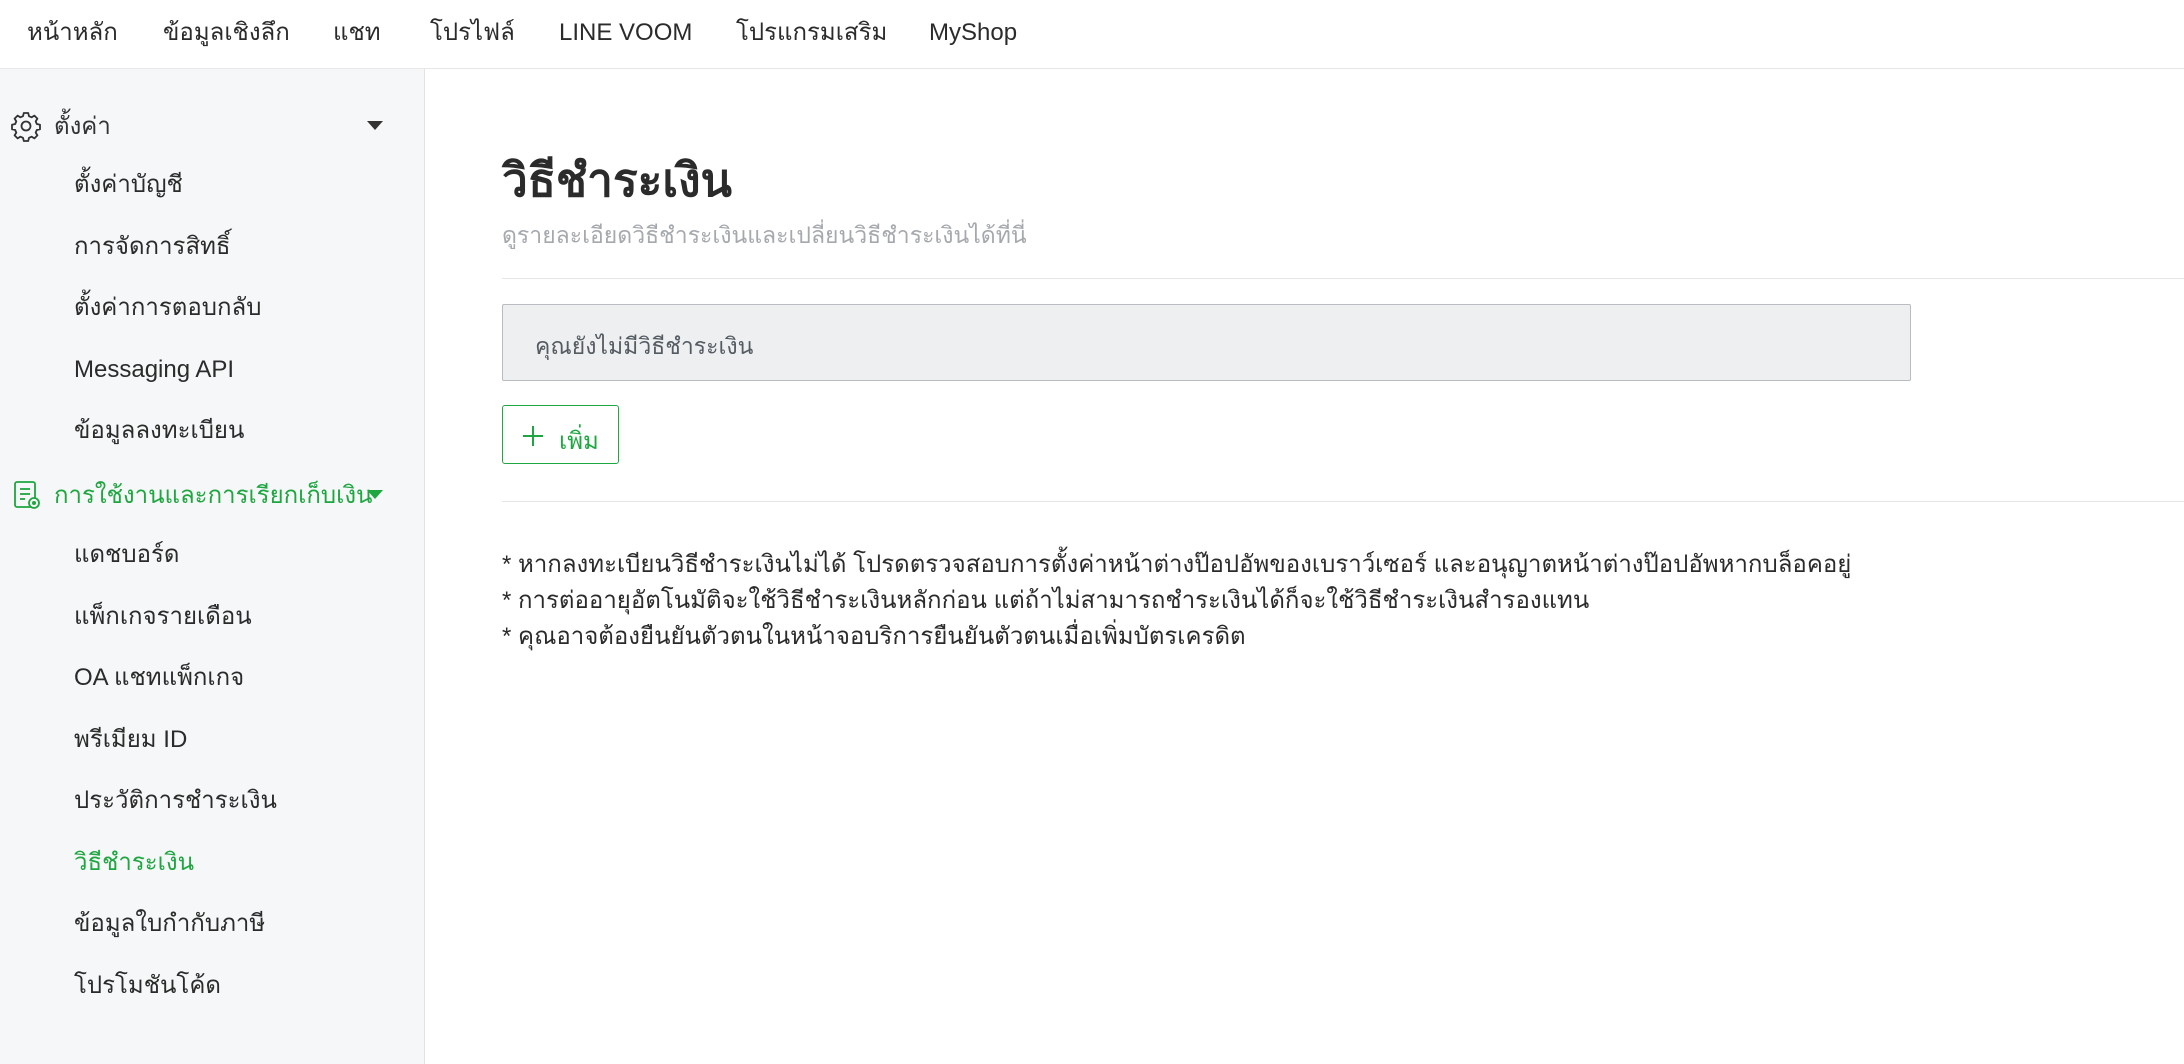 This screenshot has height=1064, width=2184. I want to click on sidebar-item-account-settings: ตั้งค่าบัญชี, so click(128, 185).